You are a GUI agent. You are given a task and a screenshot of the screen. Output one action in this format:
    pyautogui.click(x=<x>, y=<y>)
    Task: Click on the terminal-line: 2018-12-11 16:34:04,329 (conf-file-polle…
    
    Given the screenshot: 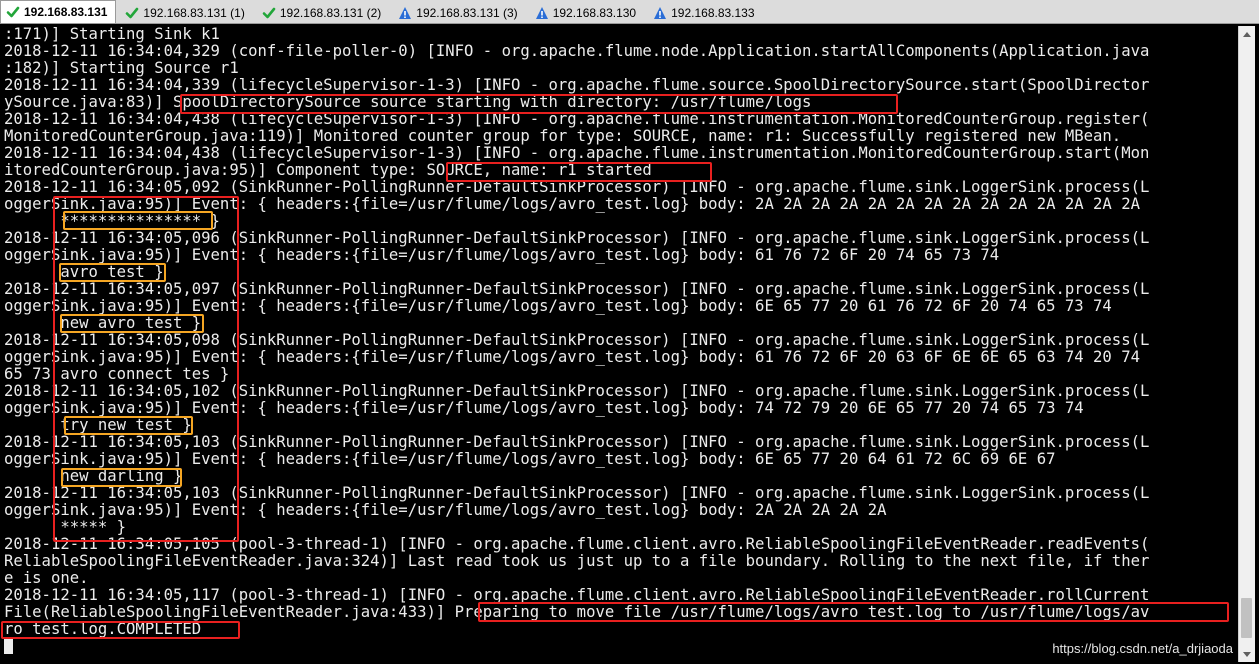 What is the action you would take?
    pyautogui.click(x=577, y=51)
    